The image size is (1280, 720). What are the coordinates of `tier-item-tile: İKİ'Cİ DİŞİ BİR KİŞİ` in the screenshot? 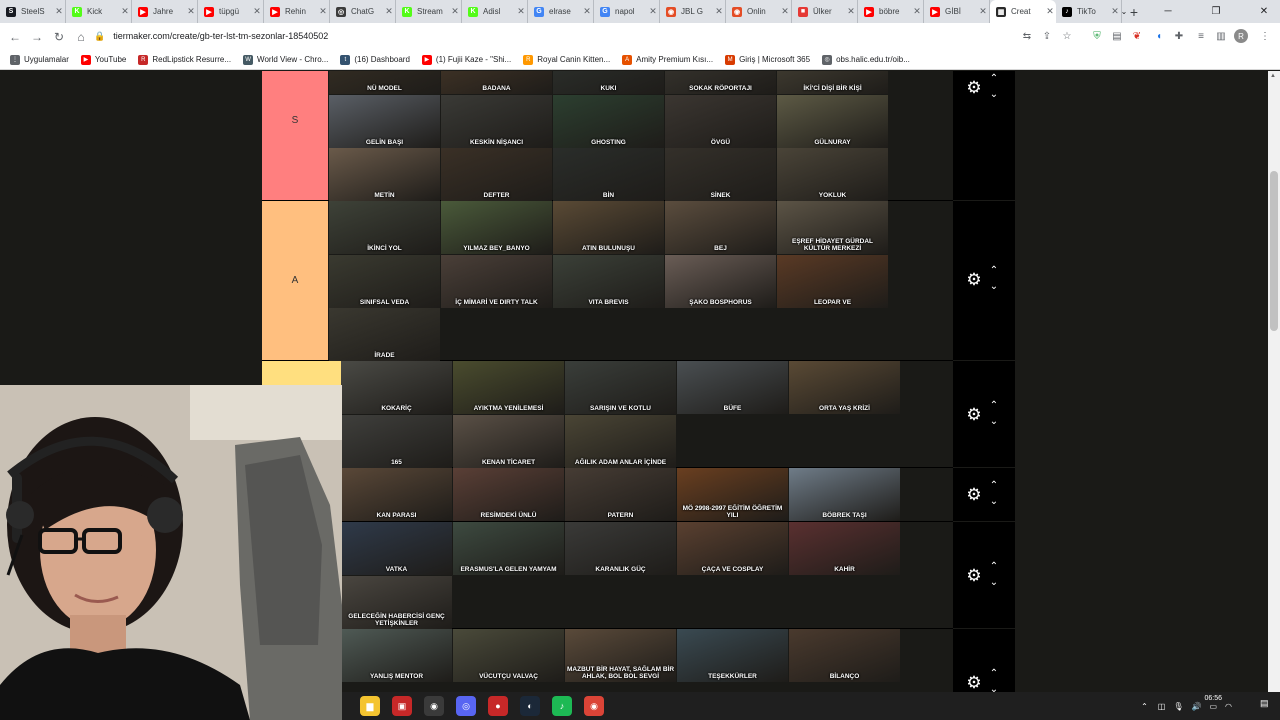 It's located at (832, 82).